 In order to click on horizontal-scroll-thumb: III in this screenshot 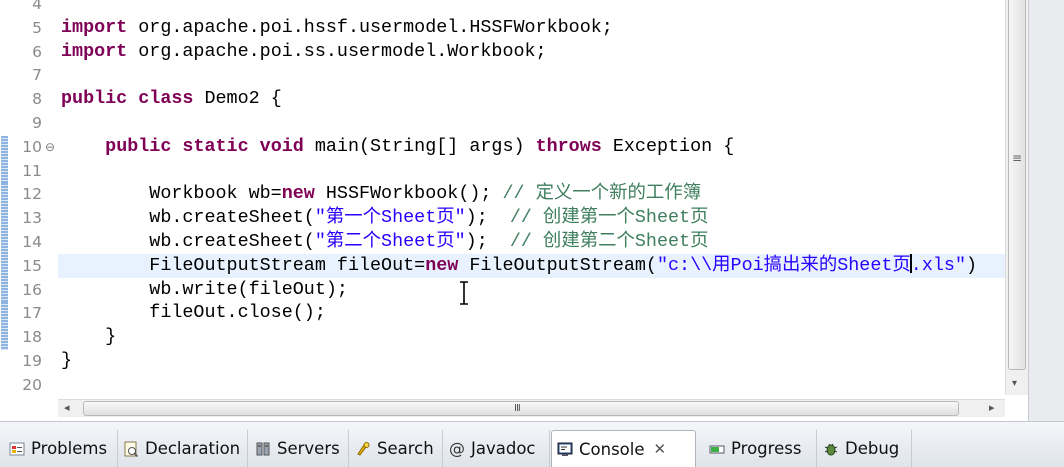, I will do `click(521, 408)`.